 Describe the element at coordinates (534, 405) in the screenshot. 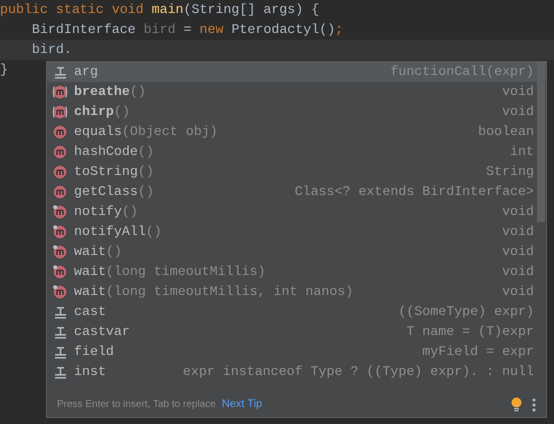

I see `more-icon` at that location.